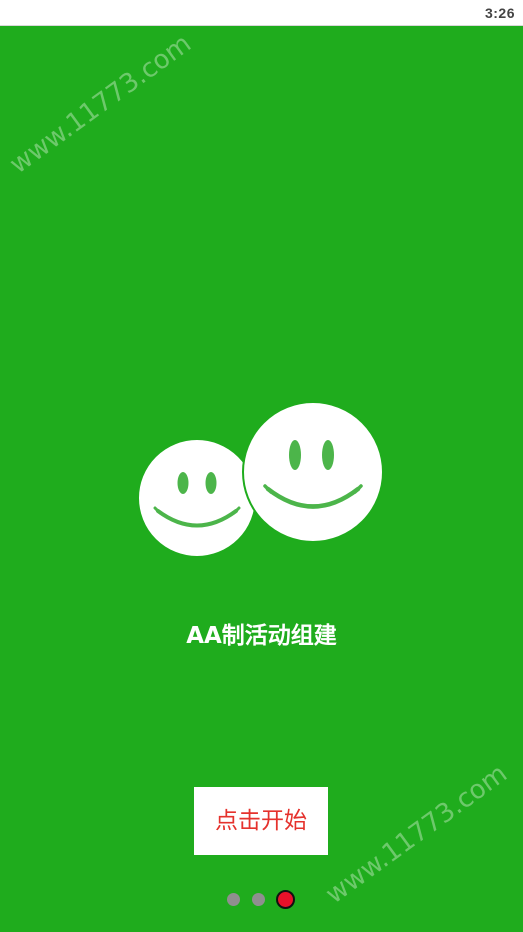  I want to click on large-smiley-icon, so click(313, 472).